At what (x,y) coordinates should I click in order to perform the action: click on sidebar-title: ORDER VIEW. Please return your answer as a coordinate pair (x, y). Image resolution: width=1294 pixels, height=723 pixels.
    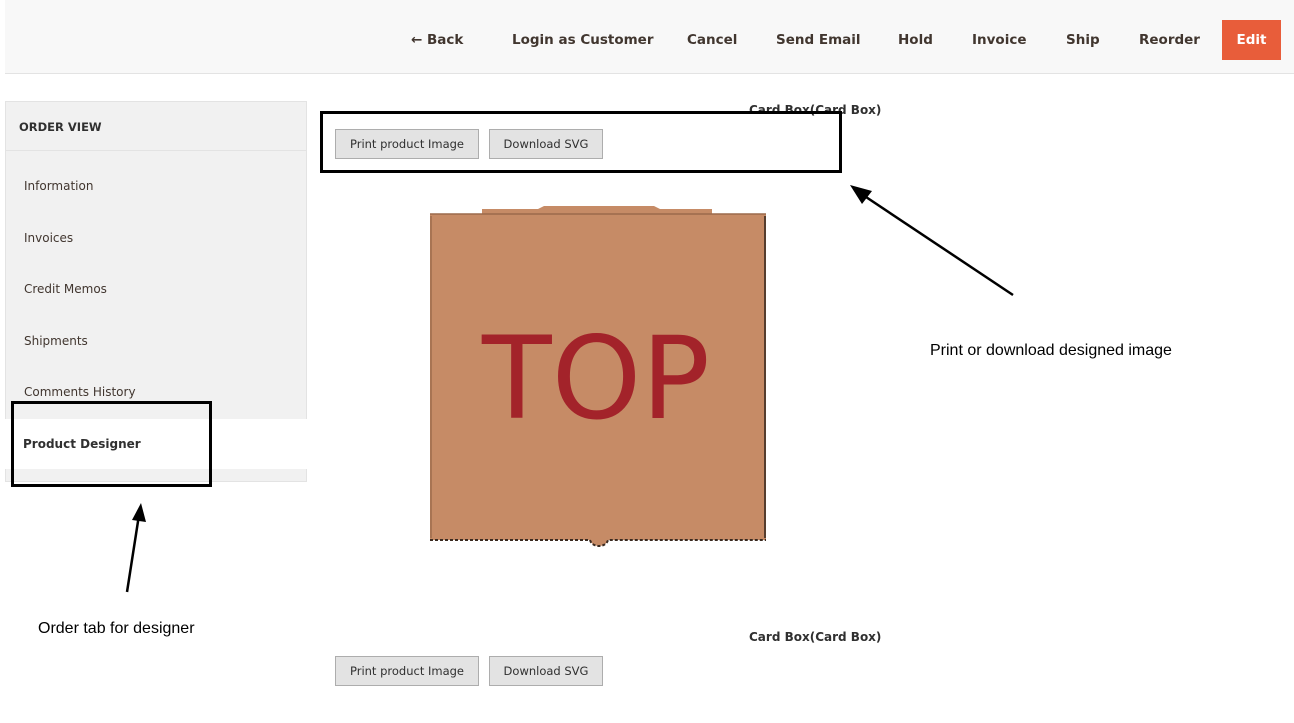
    Looking at the image, I should click on (156, 126).